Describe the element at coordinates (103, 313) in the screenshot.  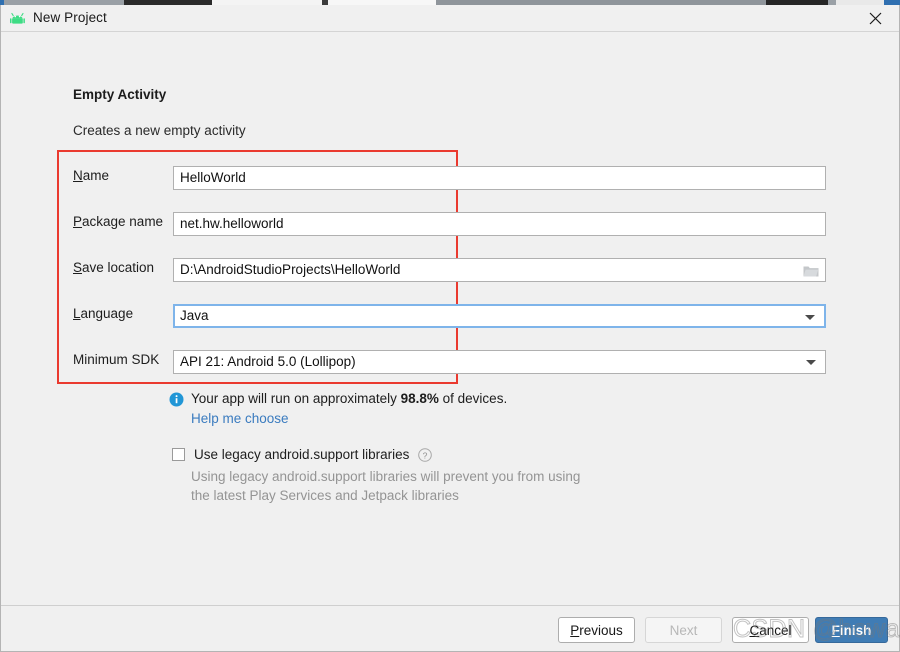
I see `label-language: Language` at that location.